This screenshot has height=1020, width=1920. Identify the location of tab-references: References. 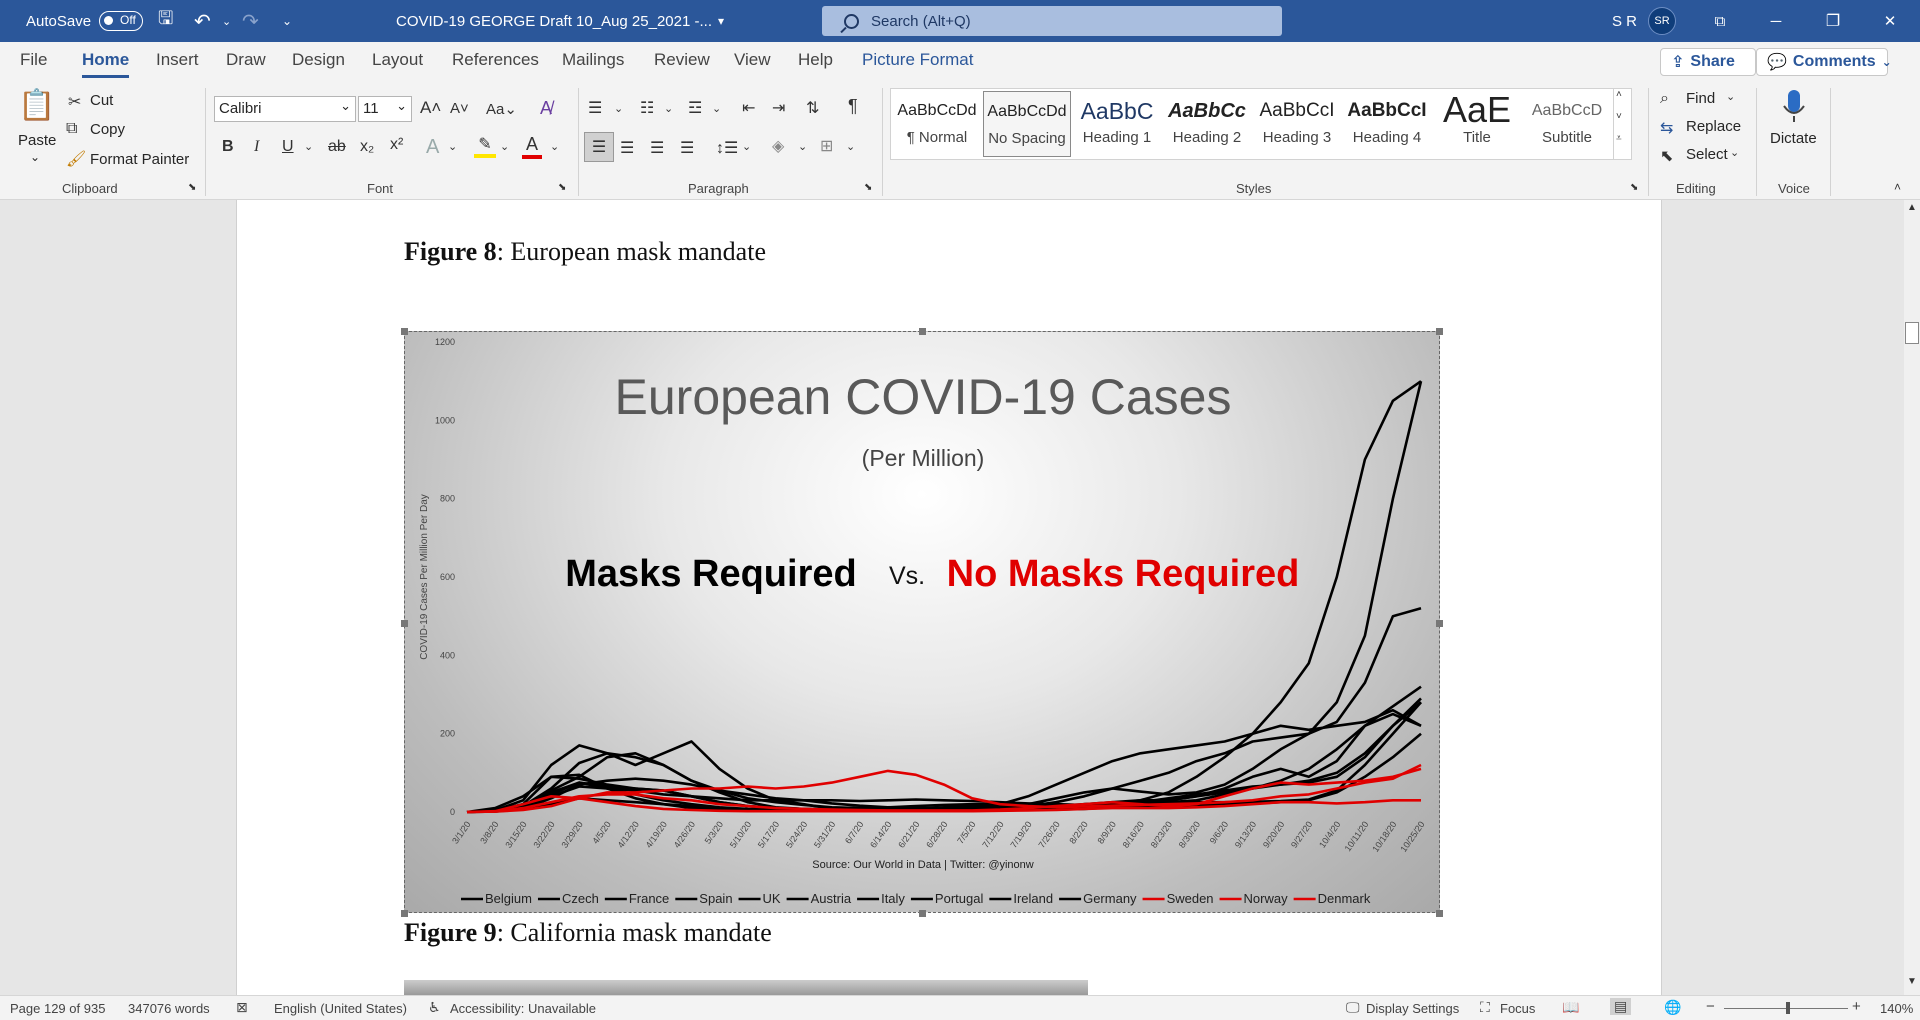
(495, 60).